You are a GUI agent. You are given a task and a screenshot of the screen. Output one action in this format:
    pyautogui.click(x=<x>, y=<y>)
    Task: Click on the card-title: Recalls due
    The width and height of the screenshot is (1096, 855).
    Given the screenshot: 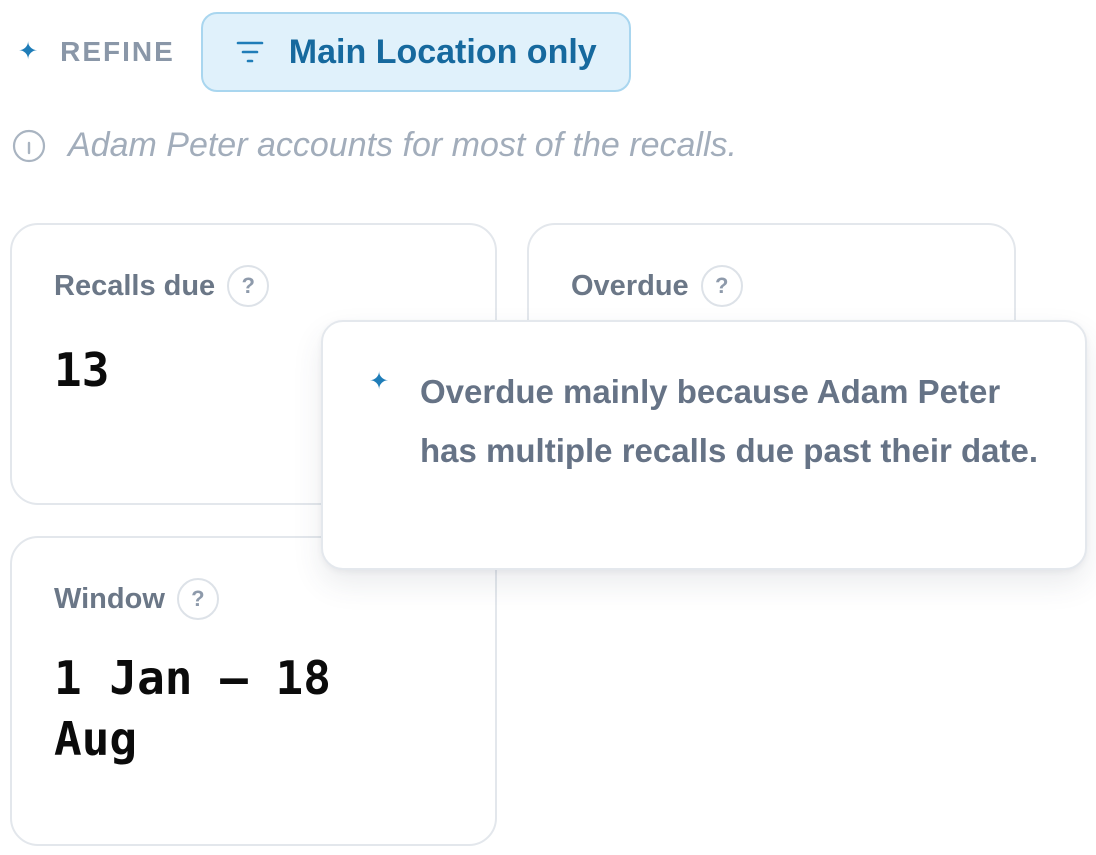 What is the action you would take?
    pyautogui.click(x=135, y=285)
    